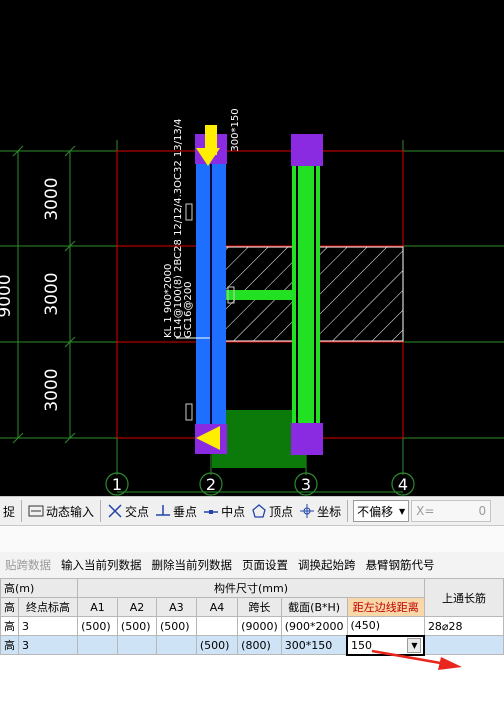 The width and height of the screenshot is (504, 708). I want to click on dimension-span-2: 3000, so click(52, 293).